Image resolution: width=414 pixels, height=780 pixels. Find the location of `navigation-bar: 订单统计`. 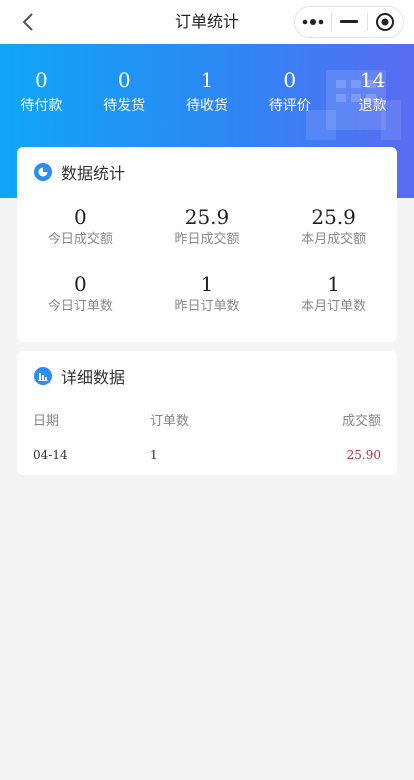

navigation-bar: 订单统计 is located at coordinates (207, 22).